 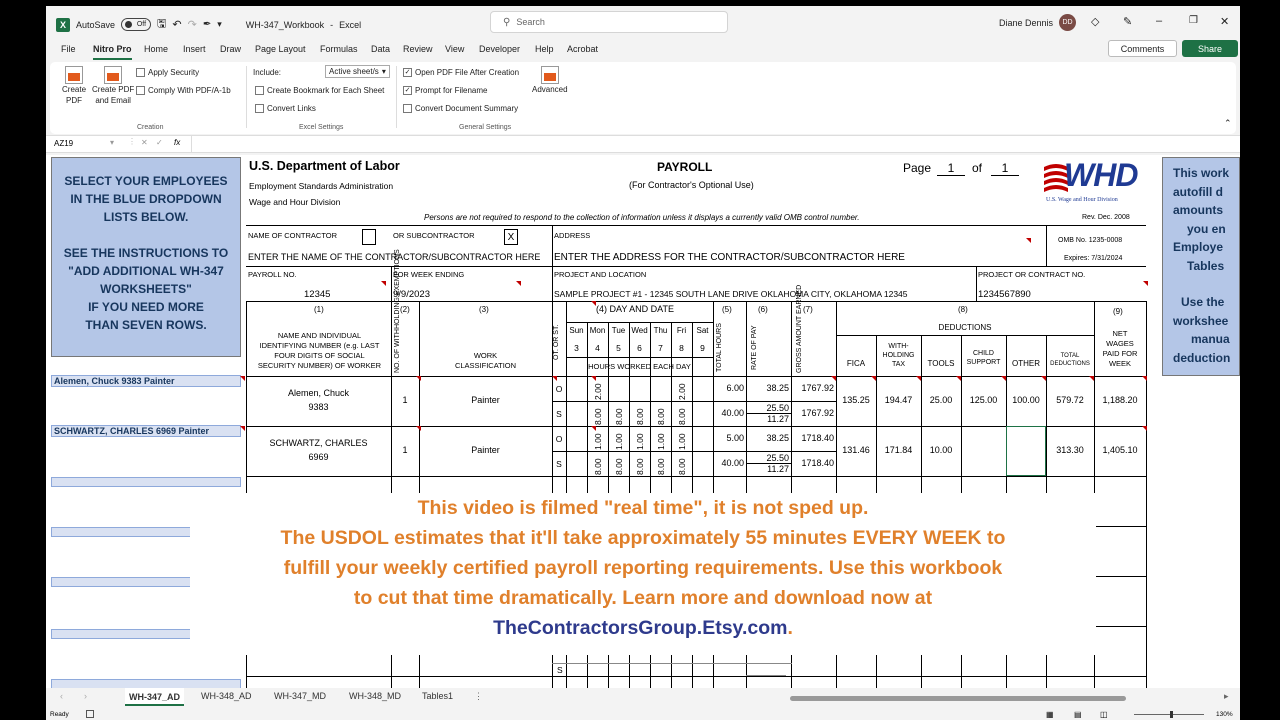 What do you see at coordinates (1171, 714) in the screenshot?
I see `zoom-thumb` at bounding box center [1171, 714].